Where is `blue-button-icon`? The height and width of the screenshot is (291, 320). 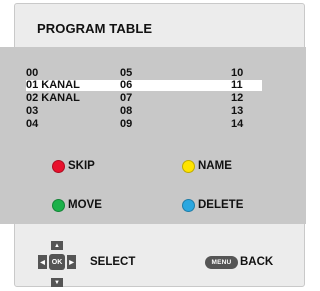 blue-button-icon is located at coordinates (188, 205).